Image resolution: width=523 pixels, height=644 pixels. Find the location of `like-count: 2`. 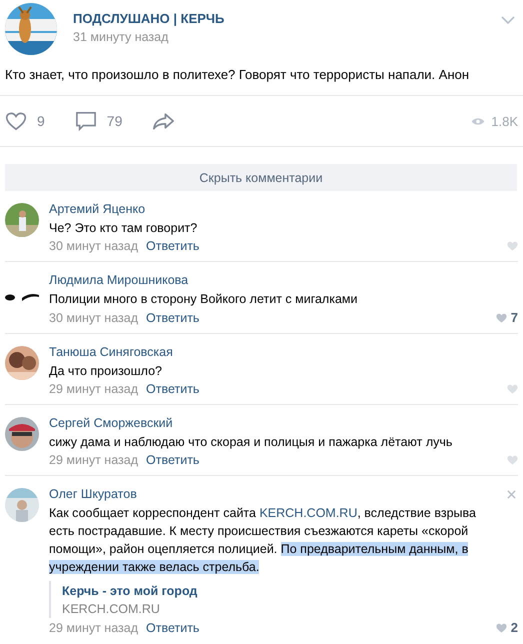

like-count: 2 is located at coordinates (514, 627).